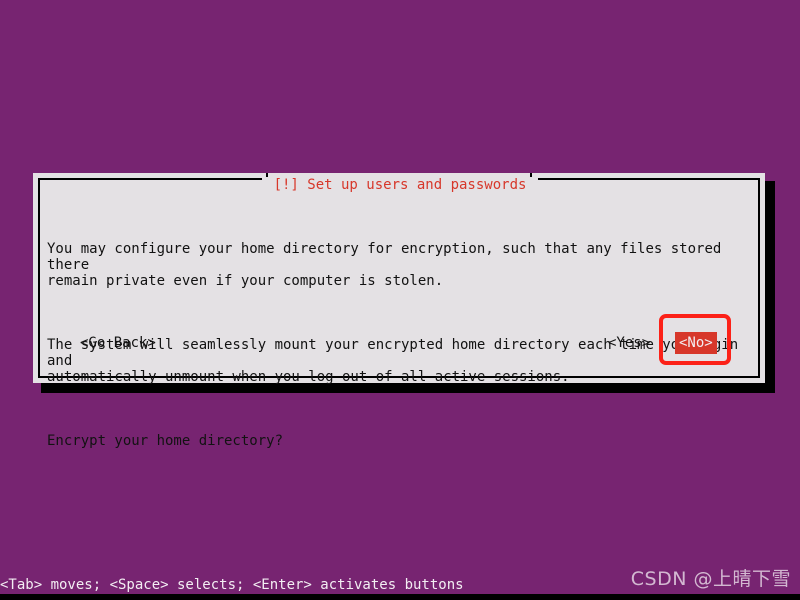 The width and height of the screenshot is (800, 600). I want to click on dialog-title-text: [!] Set up users and passwords, so click(400, 185).